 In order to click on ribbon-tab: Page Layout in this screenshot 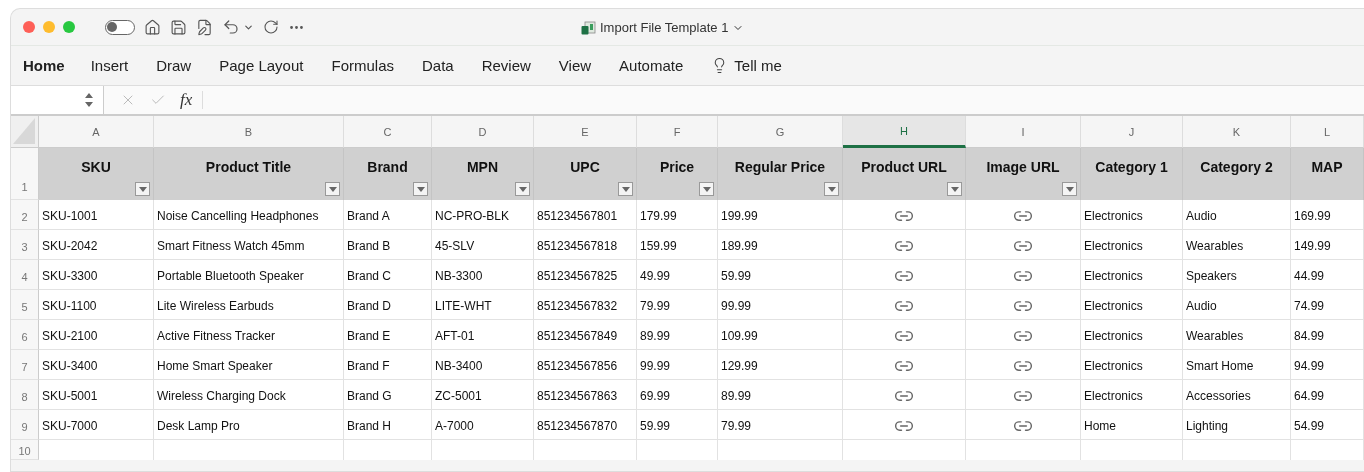, I will do `click(268, 65)`.